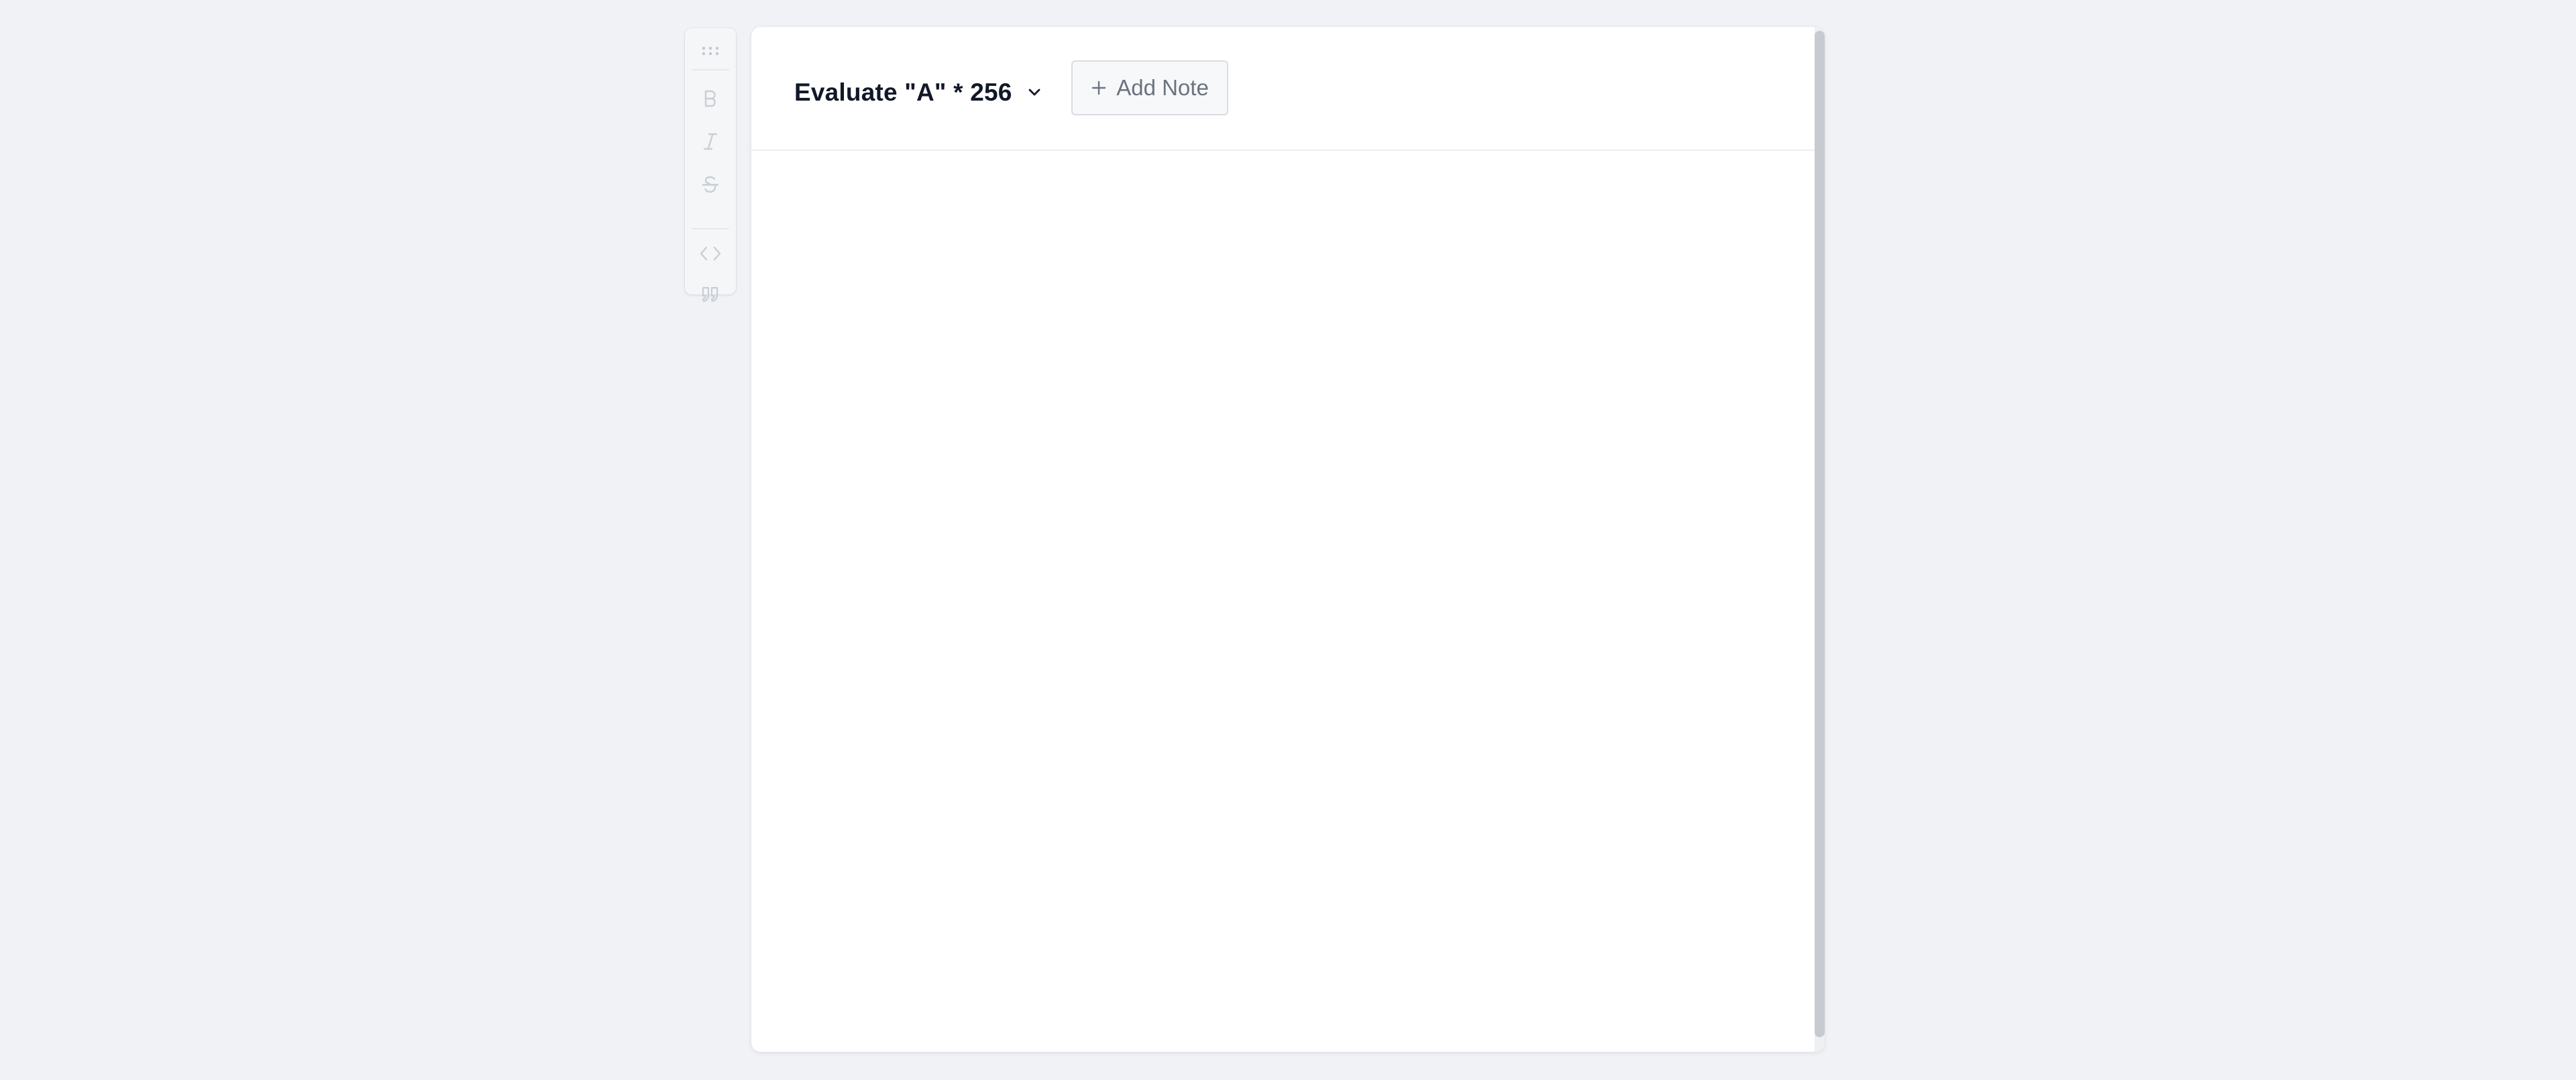 The width and height of the screenshot is (2576, 1080). I want to click on add-note-button: Add Note, so click(1149, 87).